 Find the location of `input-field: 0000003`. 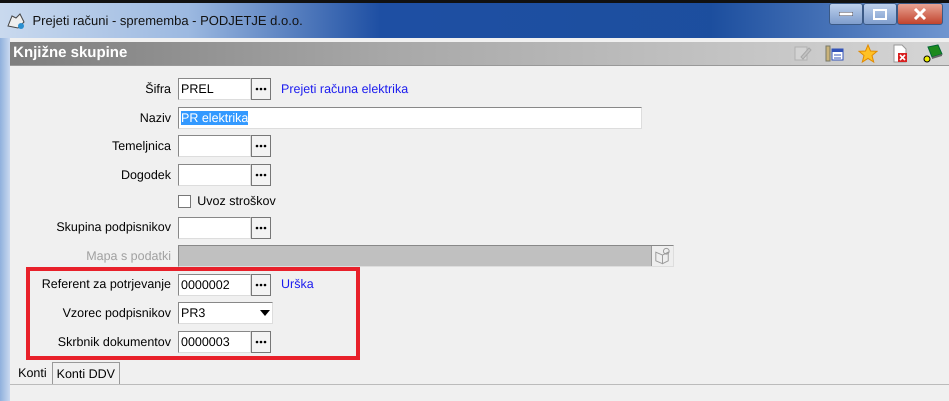

input-field: 0000003 is located at coordinates (214, 342).